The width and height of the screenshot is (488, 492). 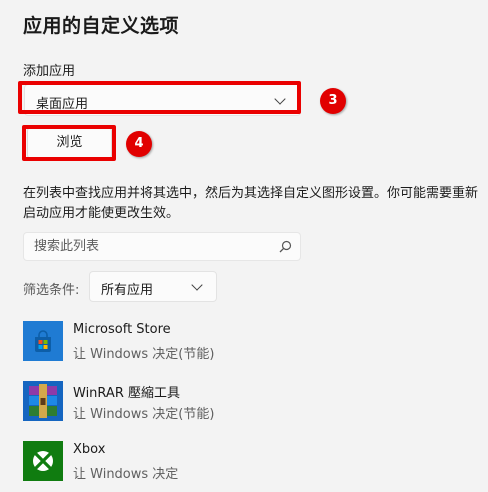 I want to click on filter-label: 筛选条件:, so click(x=51, y=290).